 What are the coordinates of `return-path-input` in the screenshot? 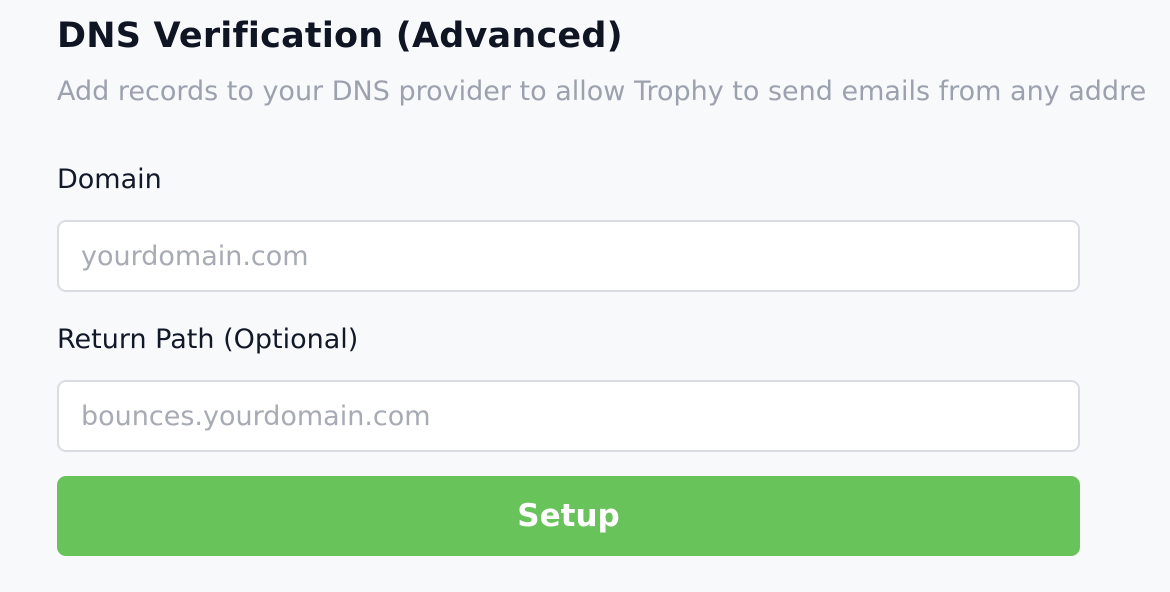 It's located at (568, 416).